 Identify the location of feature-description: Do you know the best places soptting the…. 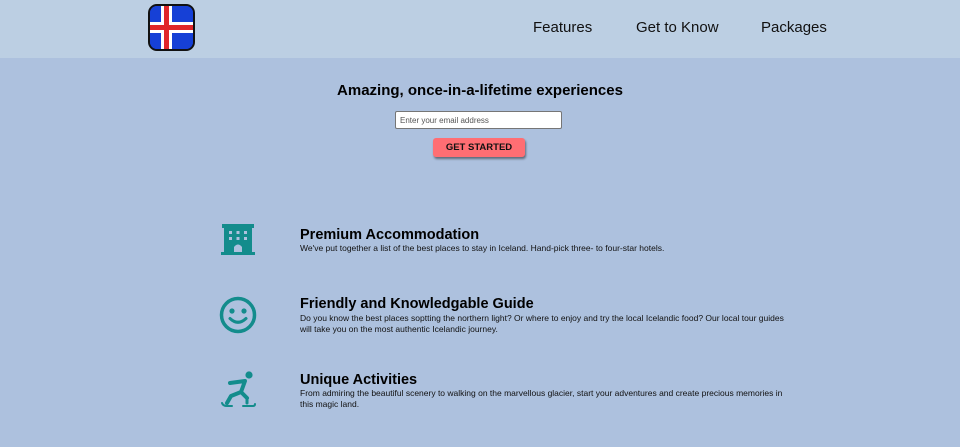
(542, 323).